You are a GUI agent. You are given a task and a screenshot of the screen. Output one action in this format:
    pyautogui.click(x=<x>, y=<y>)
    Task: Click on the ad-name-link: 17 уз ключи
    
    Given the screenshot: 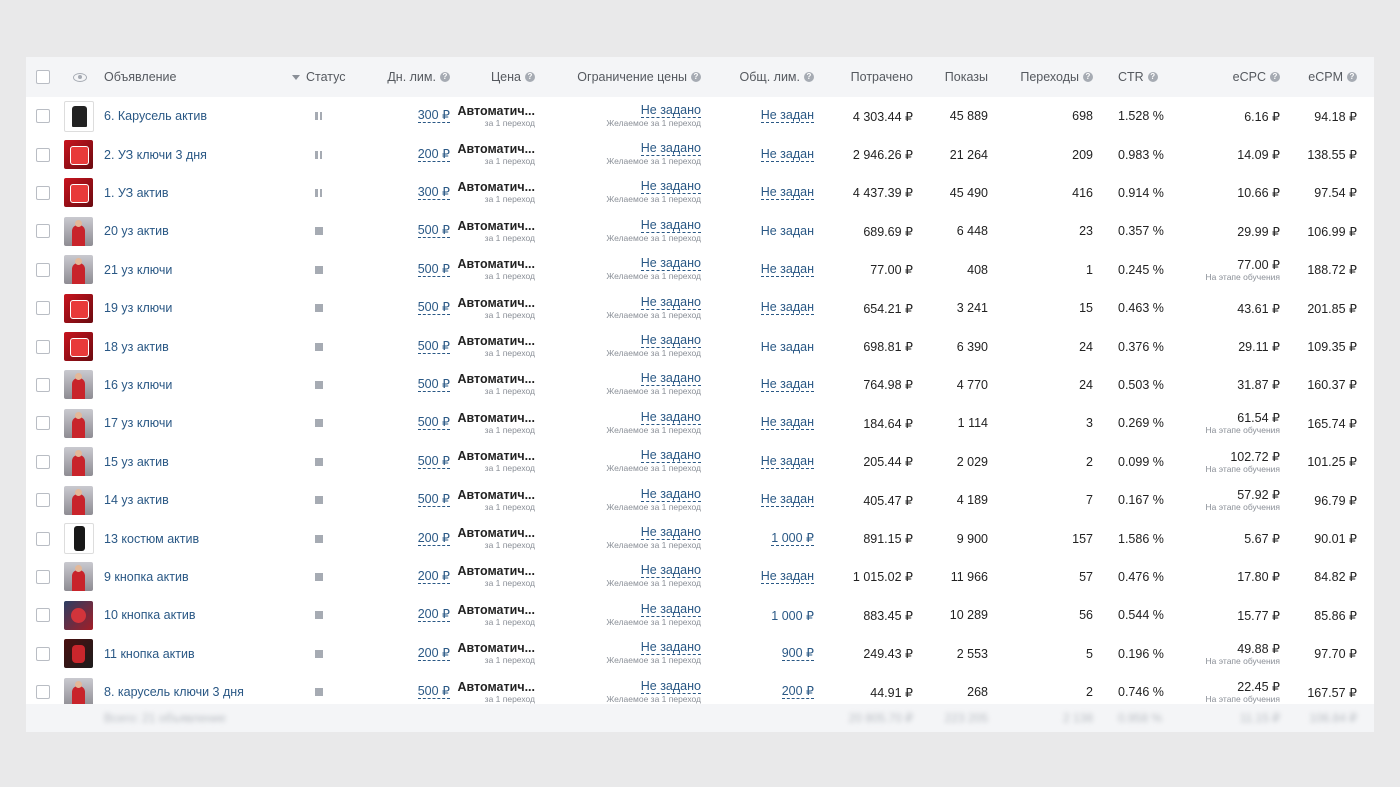 What is the action you would take?
    pyautogui.click(x=138, y=423)
    